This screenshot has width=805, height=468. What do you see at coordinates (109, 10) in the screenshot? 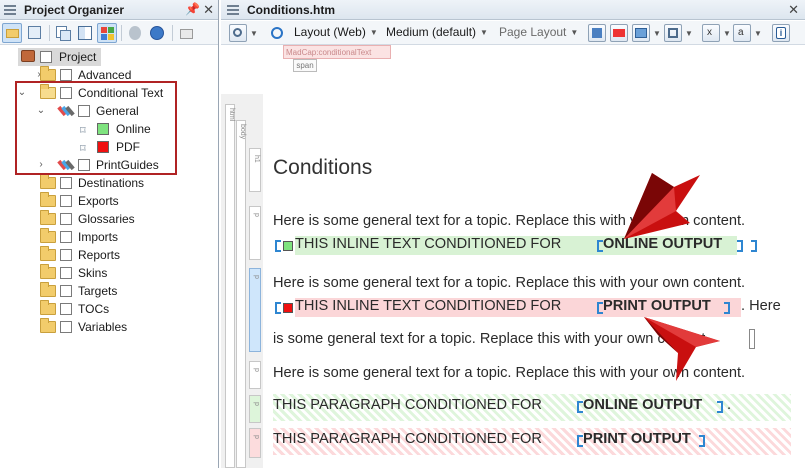
I see `pane-title-bar: Project Organizer 📌 ✕` at bounding box center [109, 10].